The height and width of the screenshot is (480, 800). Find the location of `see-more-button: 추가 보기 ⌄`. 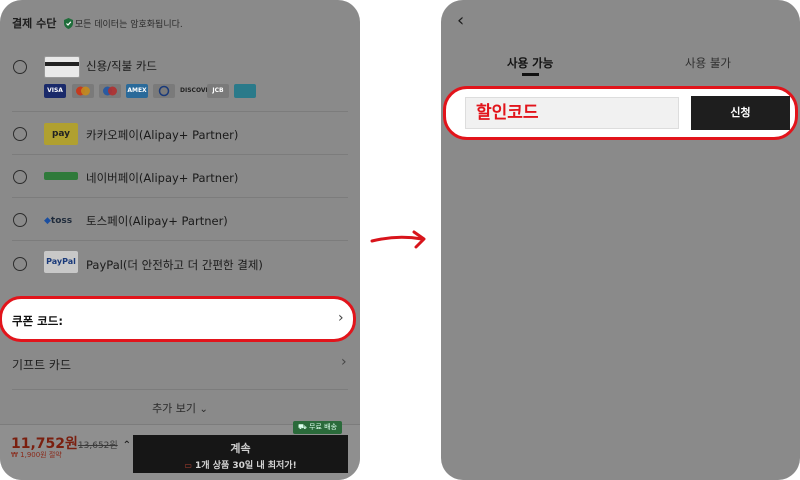

see-more-button: 추가 보기 ⌄ is located at coordinates (180, 408).